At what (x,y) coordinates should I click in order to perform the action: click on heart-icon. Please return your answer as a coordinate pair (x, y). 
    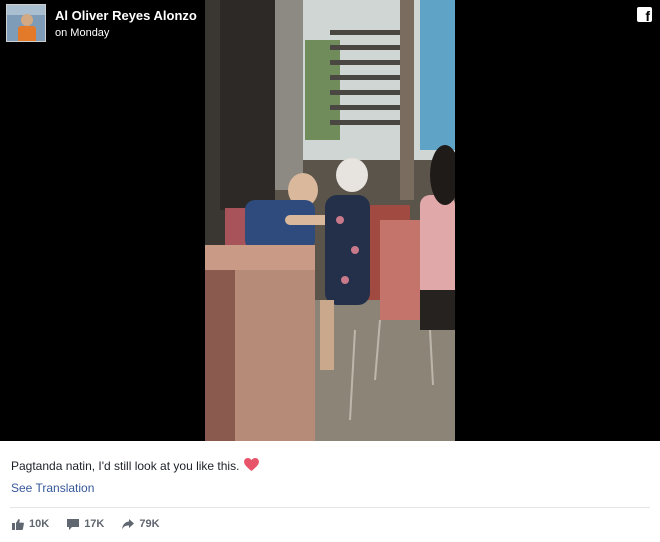
    Looking at the image, I should click on (252, 466).